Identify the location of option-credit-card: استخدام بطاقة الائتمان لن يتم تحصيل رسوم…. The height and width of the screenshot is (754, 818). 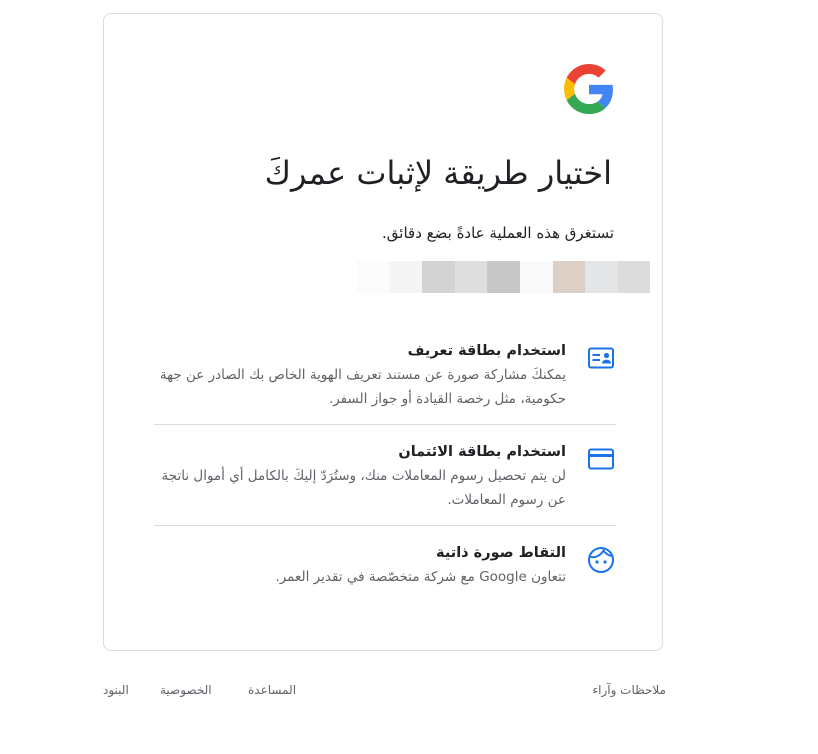
(385, 475).